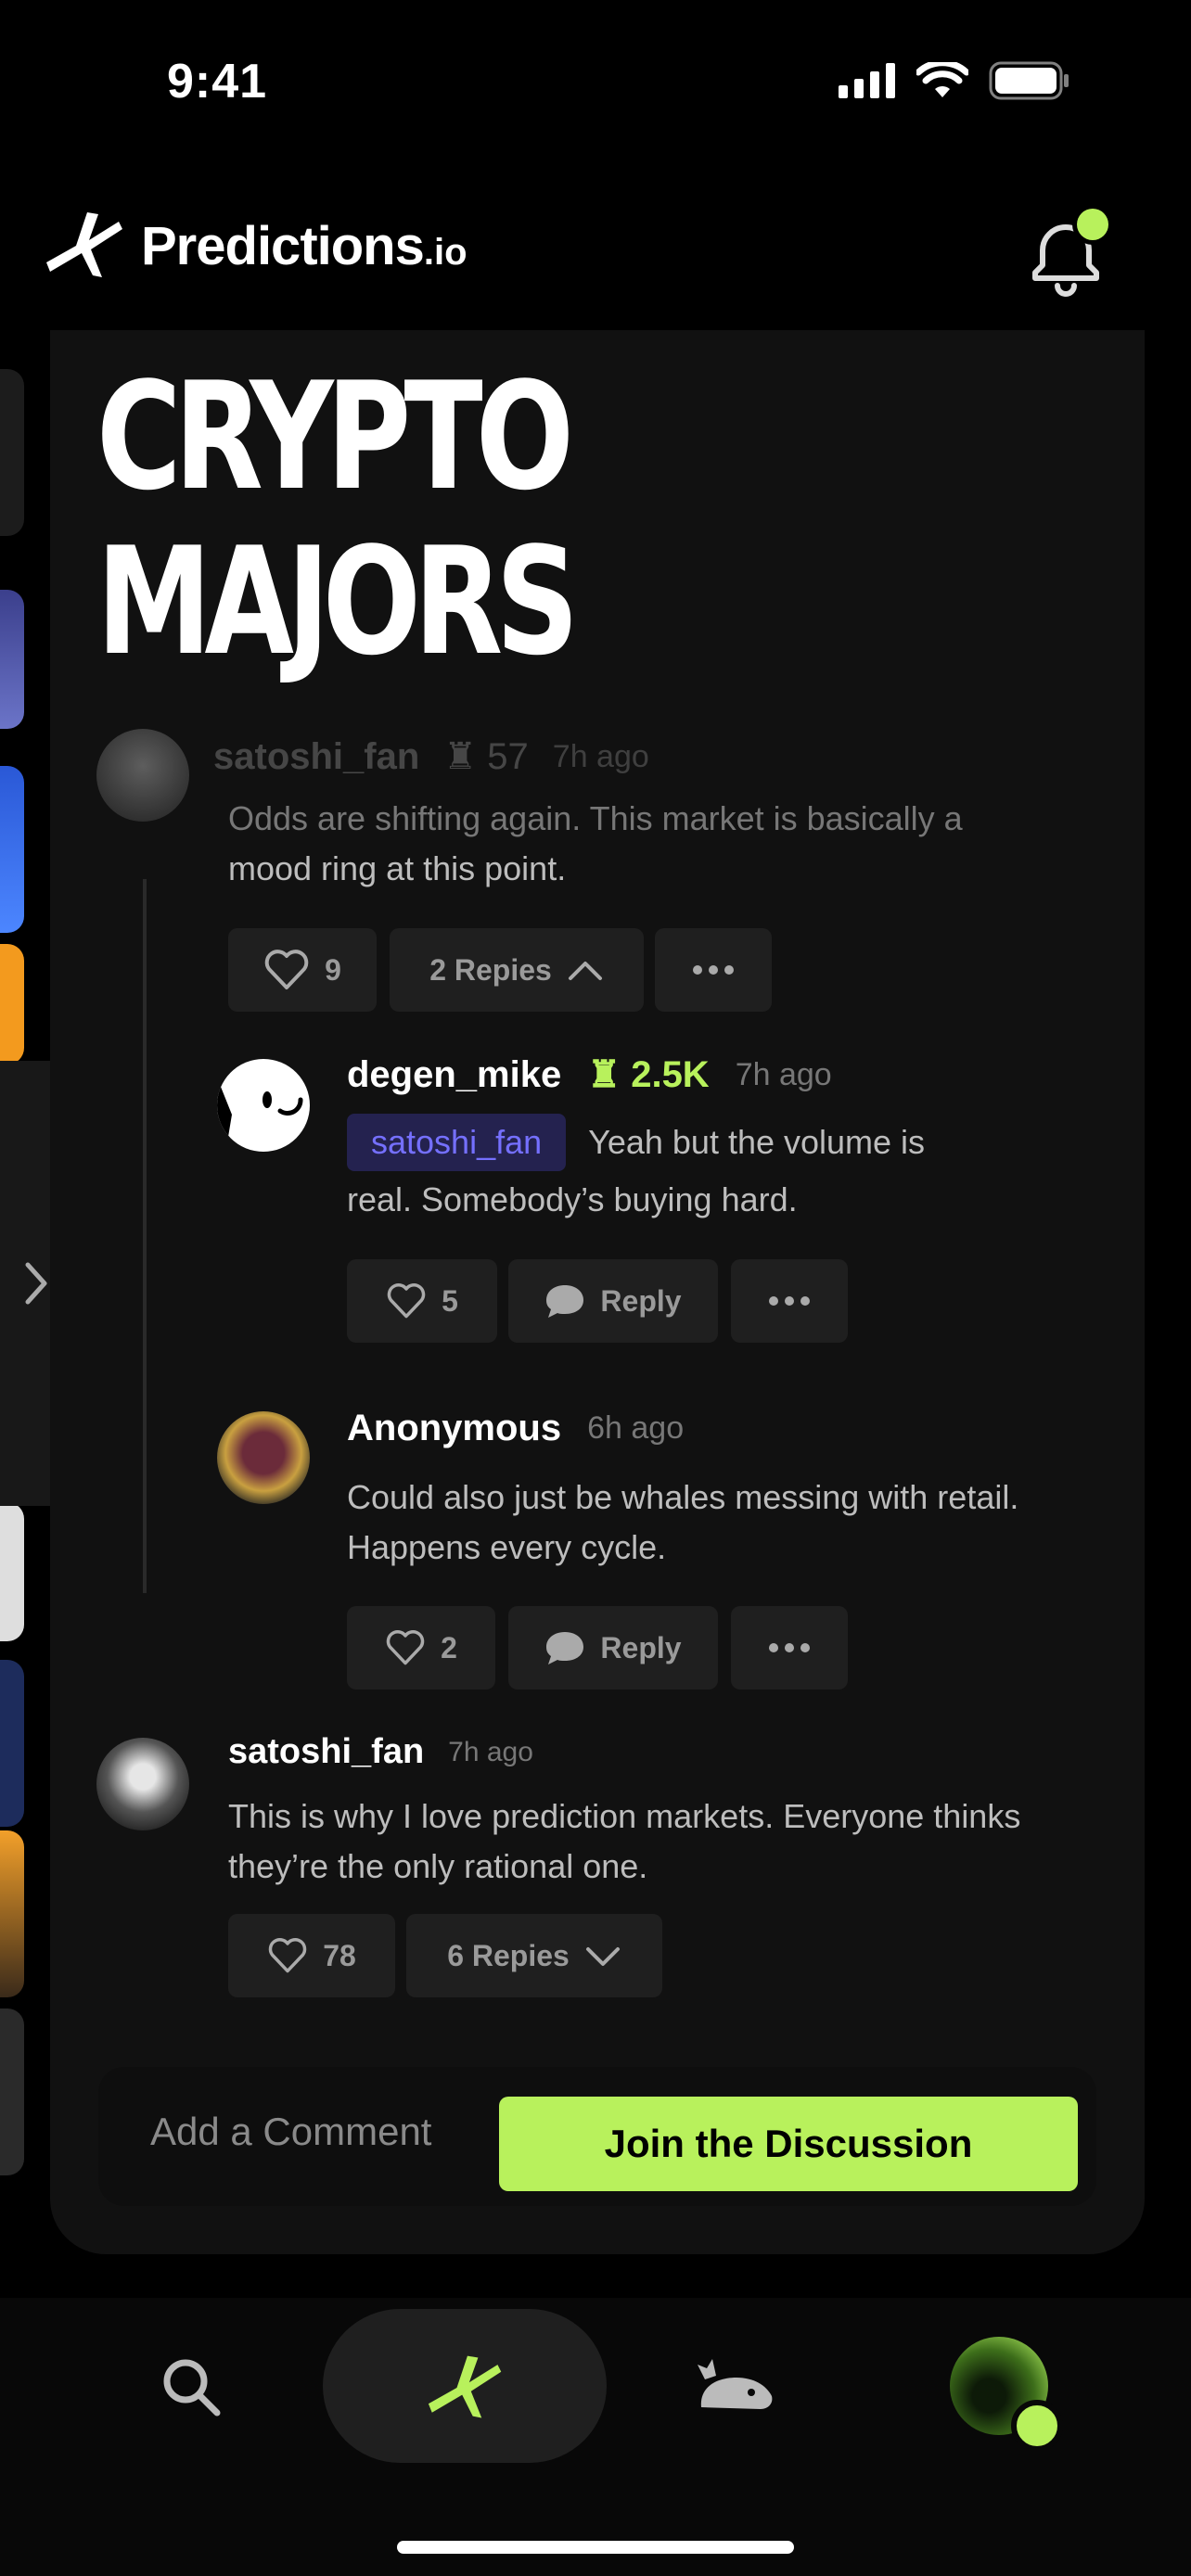 This screenshot has width=1191, height=2576. I want to click on status-time: 9:41, so click(217, 81).